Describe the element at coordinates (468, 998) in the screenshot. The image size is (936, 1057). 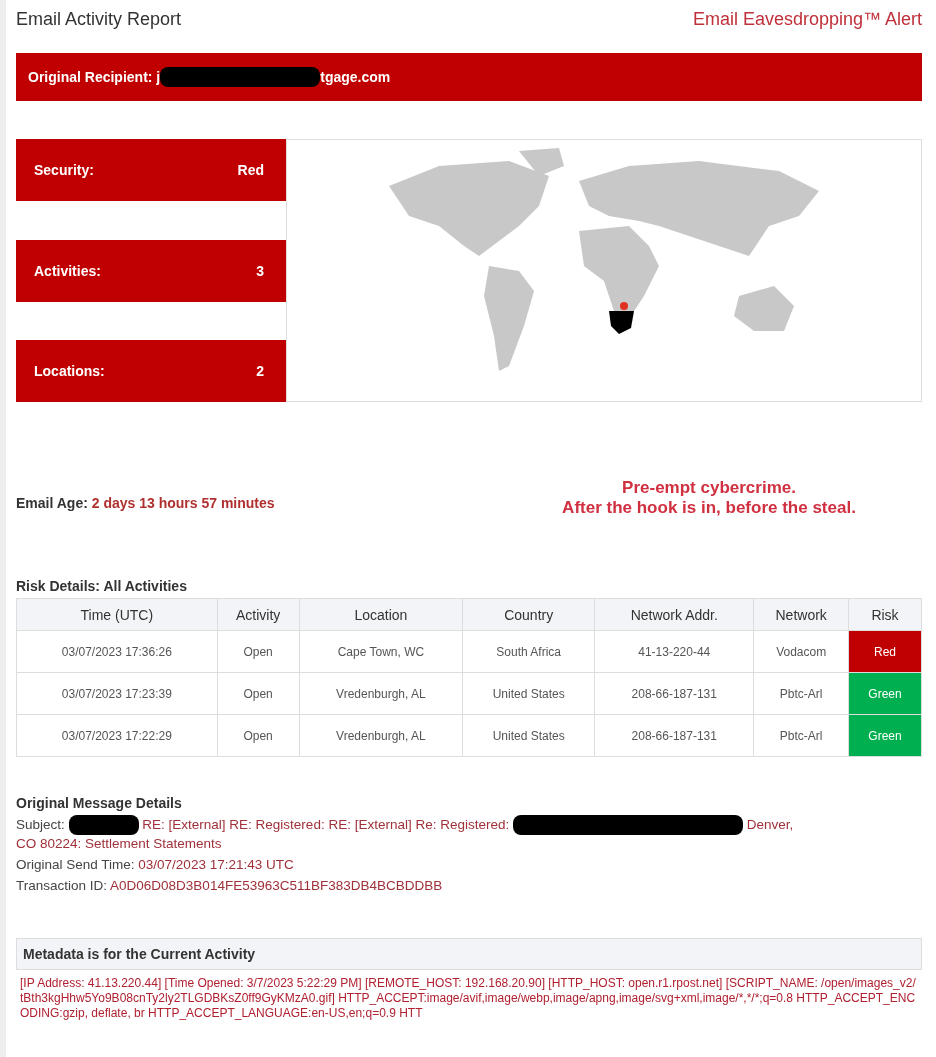
I see `metadata-text: [IP Address: 41.13.220.44] [Time Opened: 3/7/2023 5:22:29 PM] [REMOTE_HOST: 192.168.20.90] [HTTP_HOST: open.r1.rpost.net] [SCRIPT_NAME: /open/images_v2/tBth3kgHhw5Yo9B08cnTy2ly2TLGDBKsZ0ff9GyKMzA0.gif] HTTP_ACCEPT:image/avif,image/webp,image/apng,image/svg+xml,image/*,*/*;q=0.8 HTTP_ACCEPT_ENCODING:gzip, deflate, br HTTP_ACCEPT_LANGUAGE:en-US,en;q=0.9 HTT` at that location.